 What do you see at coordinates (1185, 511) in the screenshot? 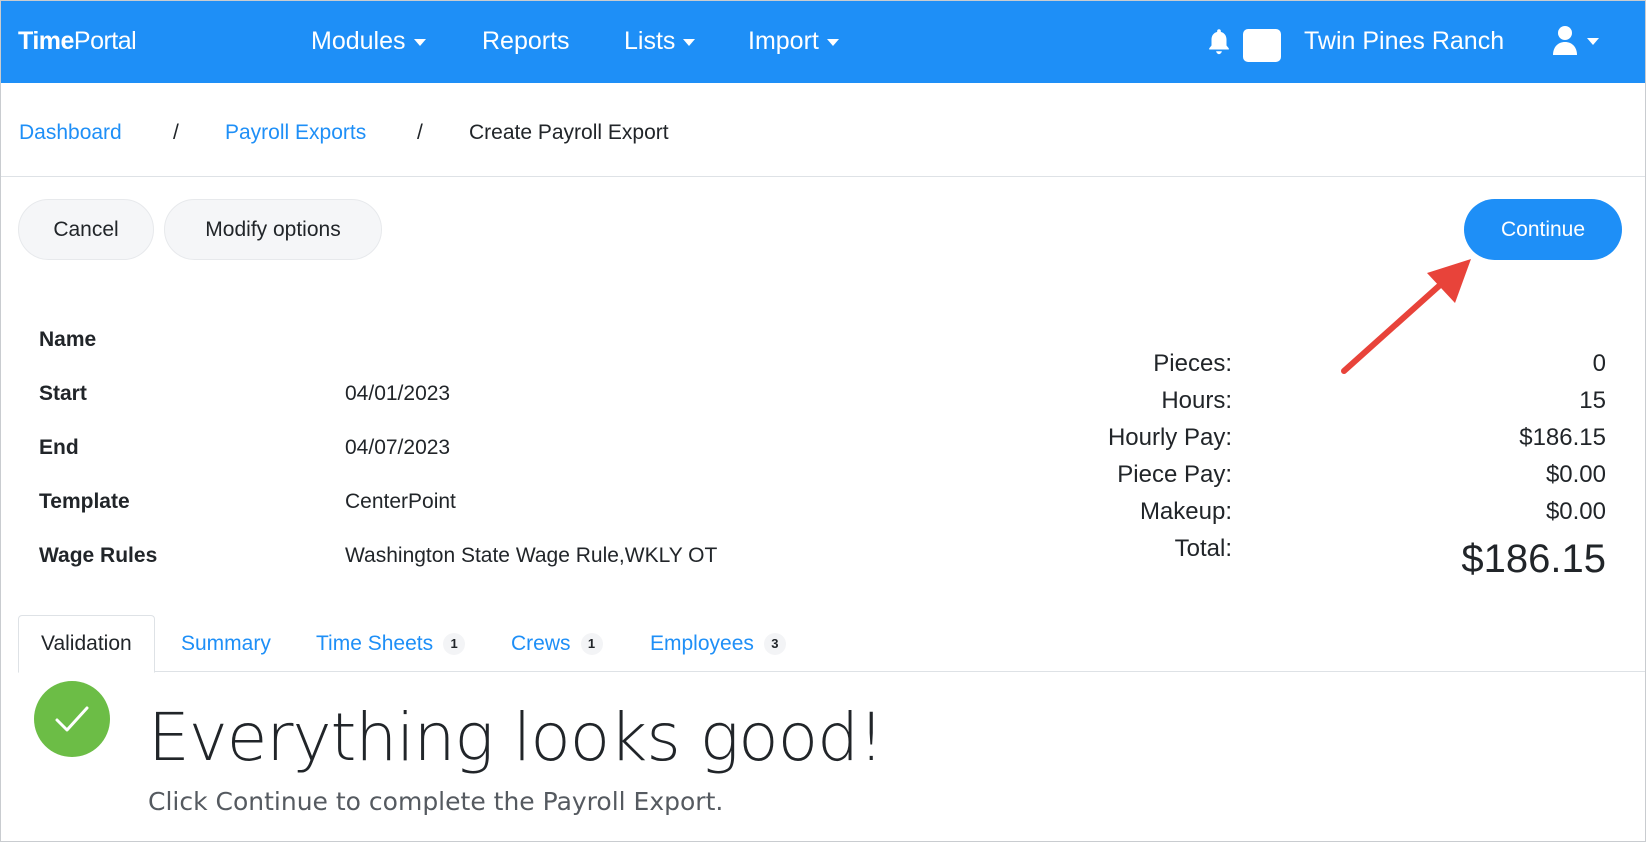
I see `total-label-makeup: Makeup:` at bounding box center [1185, 511].